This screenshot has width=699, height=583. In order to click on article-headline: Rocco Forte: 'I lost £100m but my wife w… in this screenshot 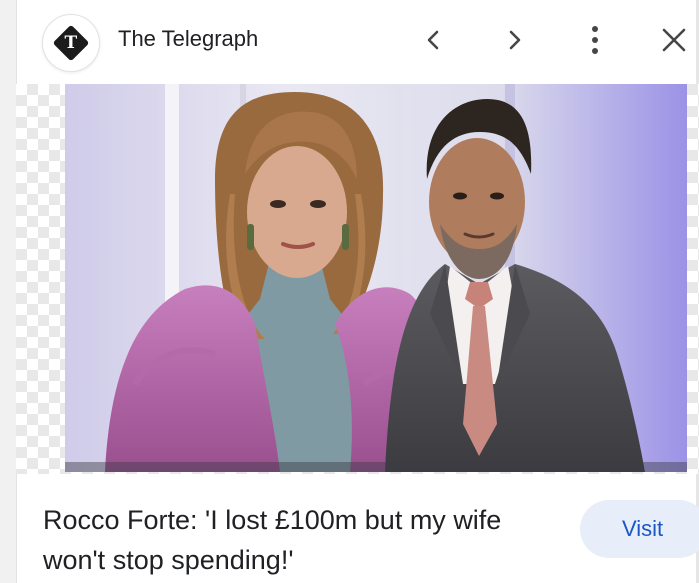, I will do `click(303, 540)`.